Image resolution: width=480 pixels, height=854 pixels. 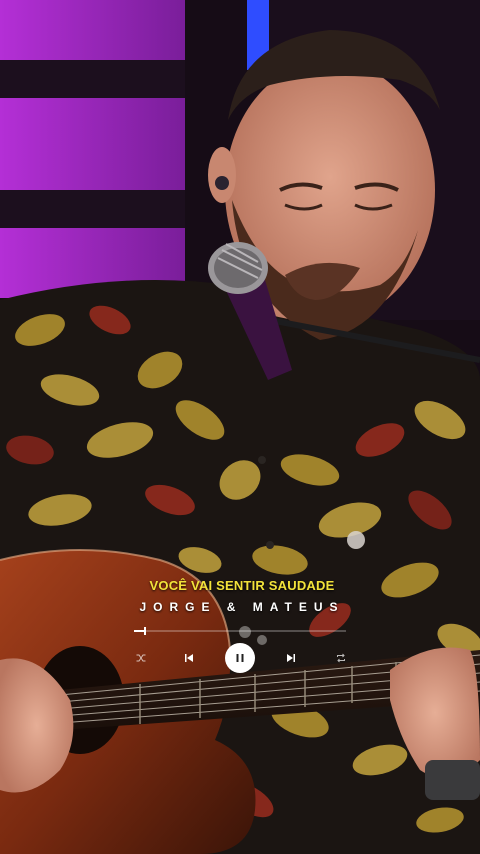 What do you see at coordinates (240, 631) in the screenshot?
I see `progress-bar` at bounding box center [240, 631].